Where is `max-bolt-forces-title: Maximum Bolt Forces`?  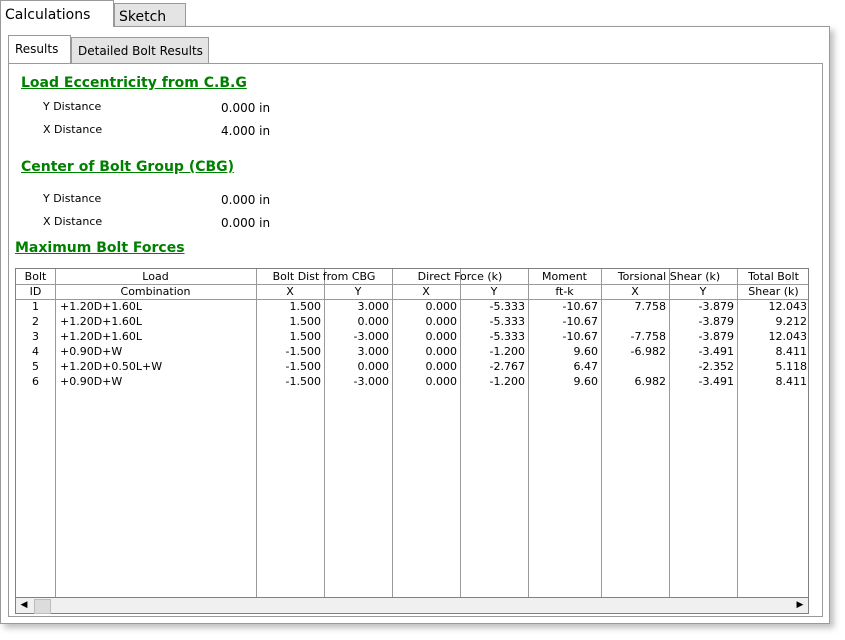
max-bolt-forces-title: Maximum Bolt Forces is located at coordinates (100, 248).